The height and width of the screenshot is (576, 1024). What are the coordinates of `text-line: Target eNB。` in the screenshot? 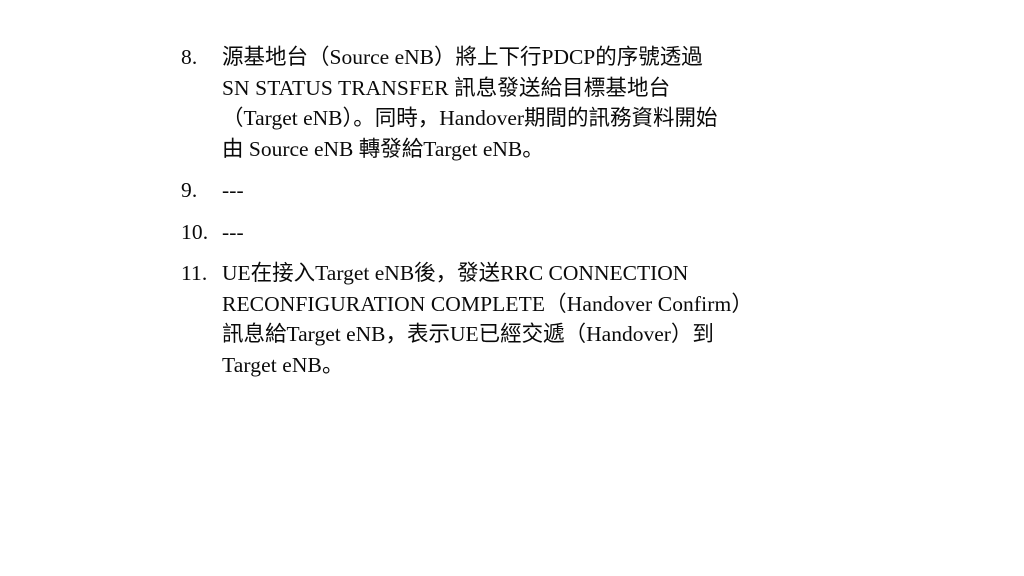 It's located at (283, 364).